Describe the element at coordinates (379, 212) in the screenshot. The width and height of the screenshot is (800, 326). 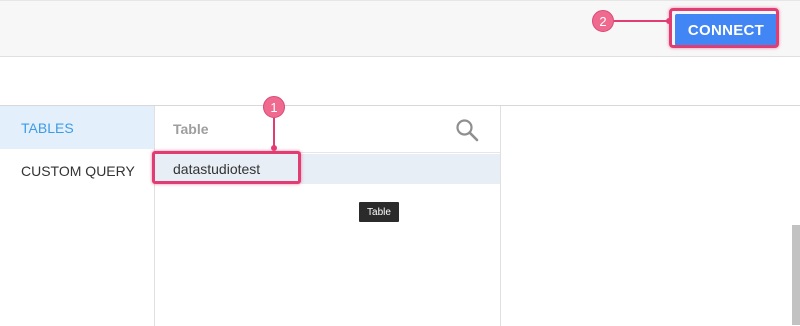
I see `tooltip: Table` at that location.